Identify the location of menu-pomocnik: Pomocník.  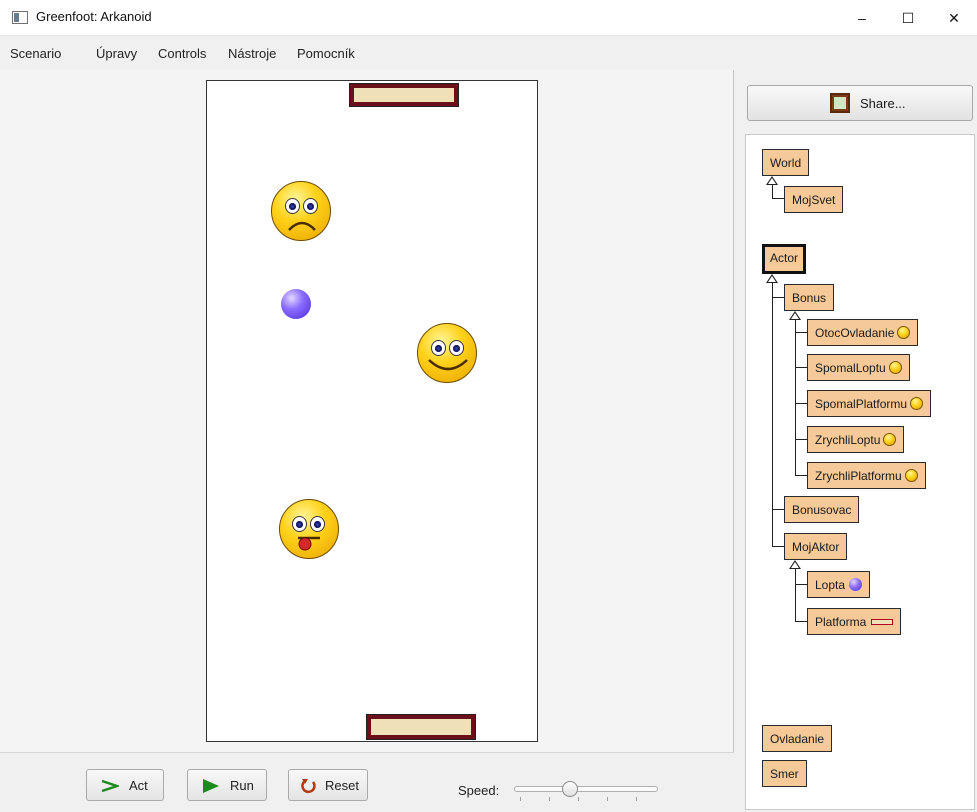
(326, 53).